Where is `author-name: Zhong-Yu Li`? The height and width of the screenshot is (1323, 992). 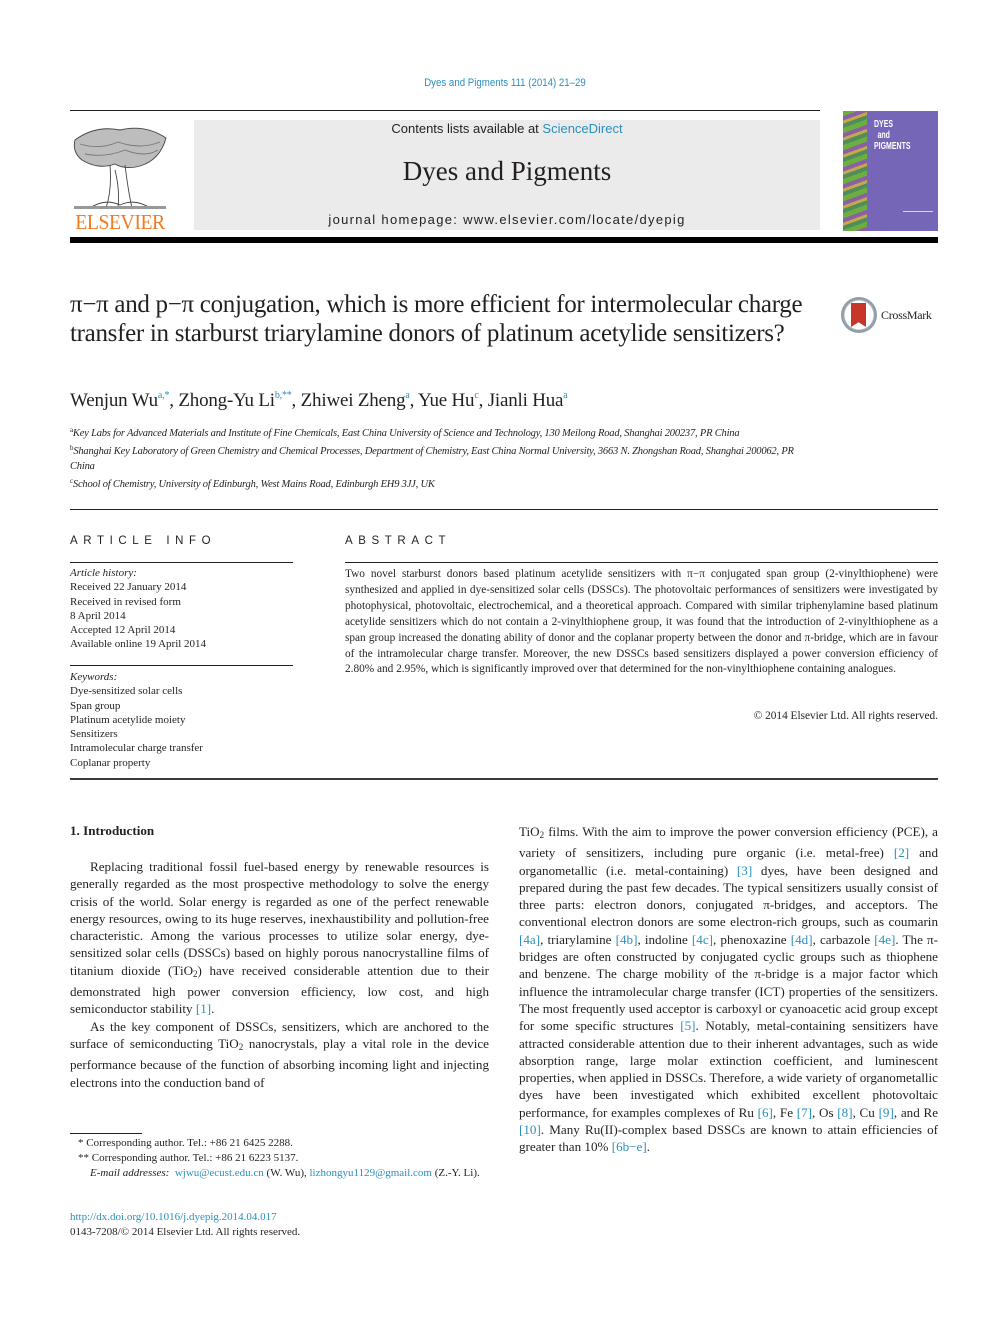 author-name: Zhong-Yu Li is located at coordinates (226, 400).